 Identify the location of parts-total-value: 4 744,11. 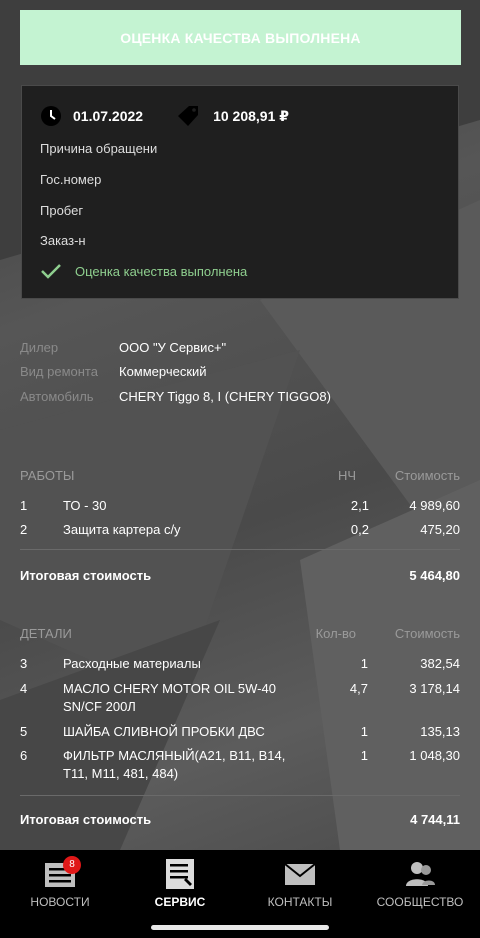
(435, 819).